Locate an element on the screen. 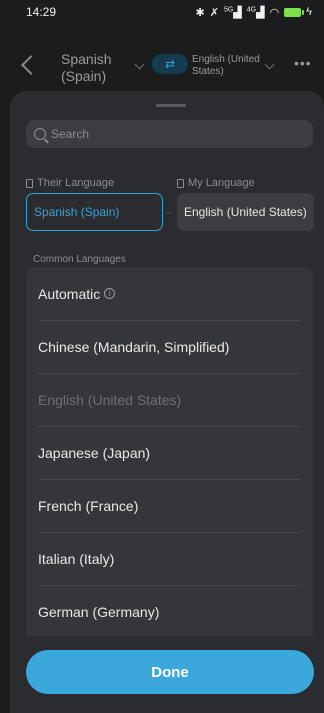  their-language-label: Their Language is located at coordinates (70, 183).